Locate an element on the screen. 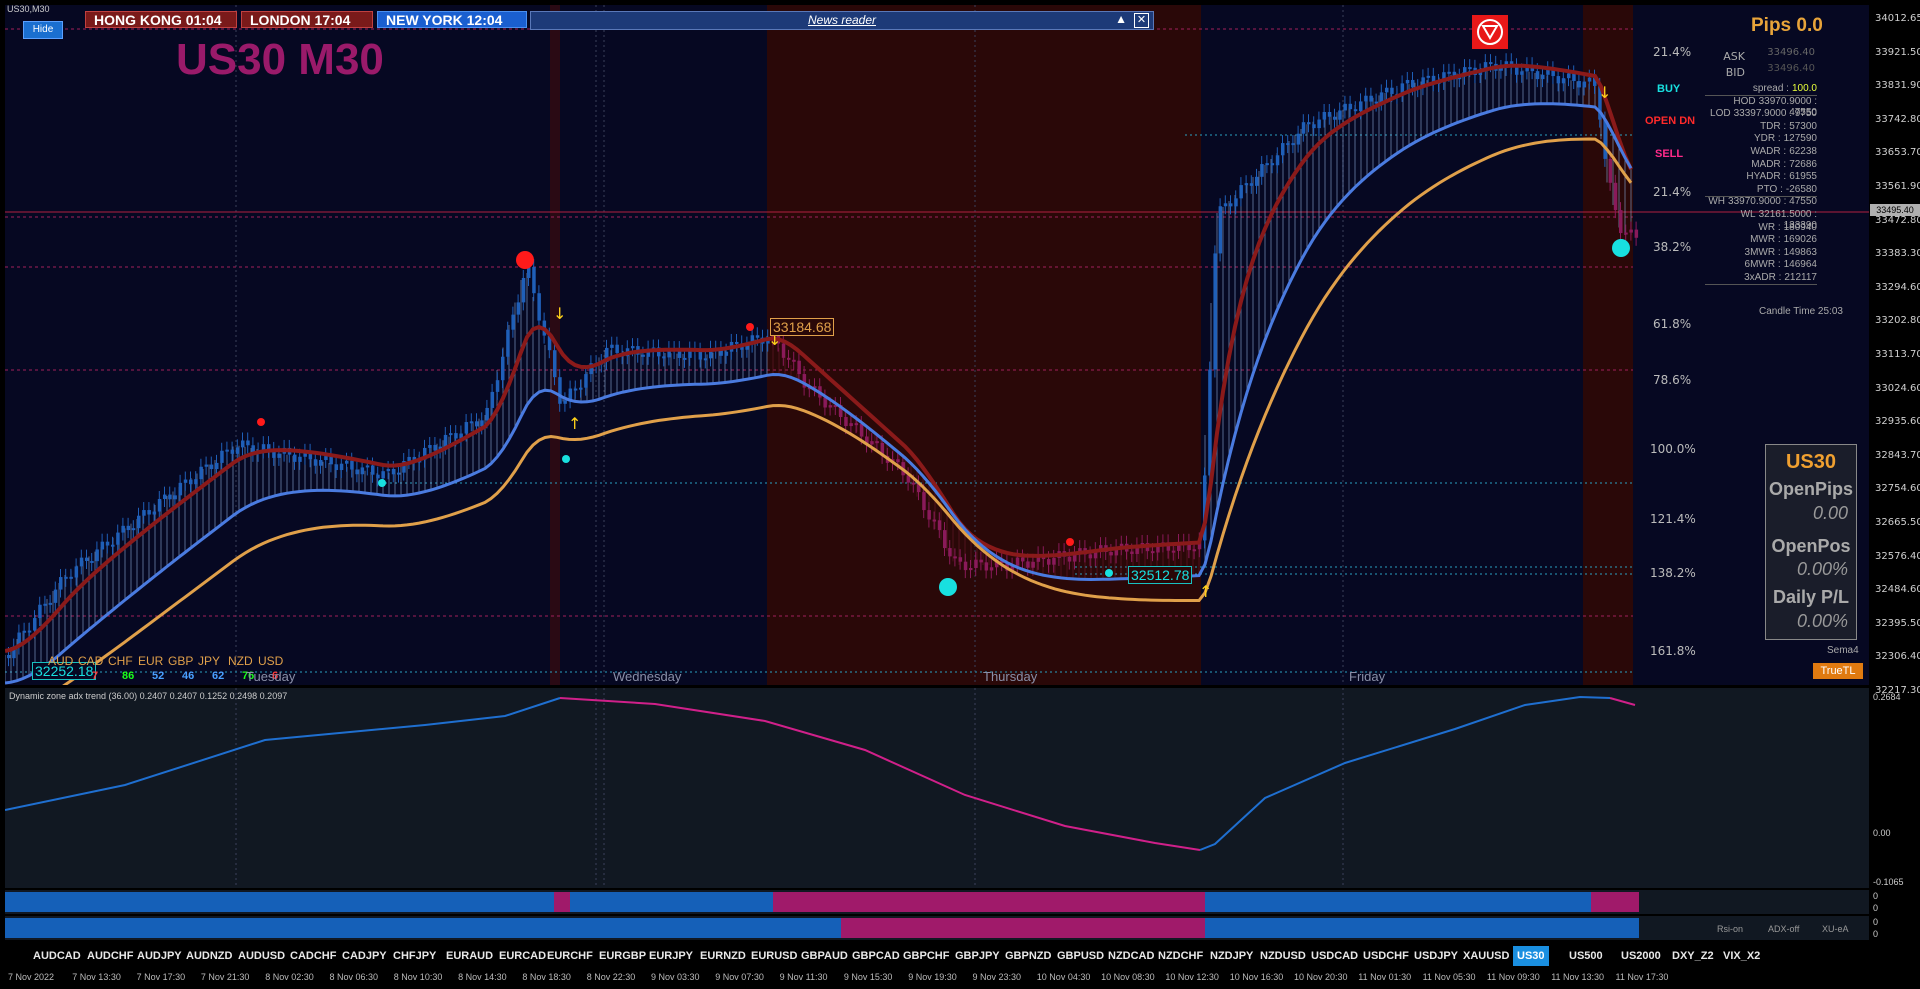 The image size is (1920, 989). symbol-tab: GBPAUD is located at coordinates (824, 956).